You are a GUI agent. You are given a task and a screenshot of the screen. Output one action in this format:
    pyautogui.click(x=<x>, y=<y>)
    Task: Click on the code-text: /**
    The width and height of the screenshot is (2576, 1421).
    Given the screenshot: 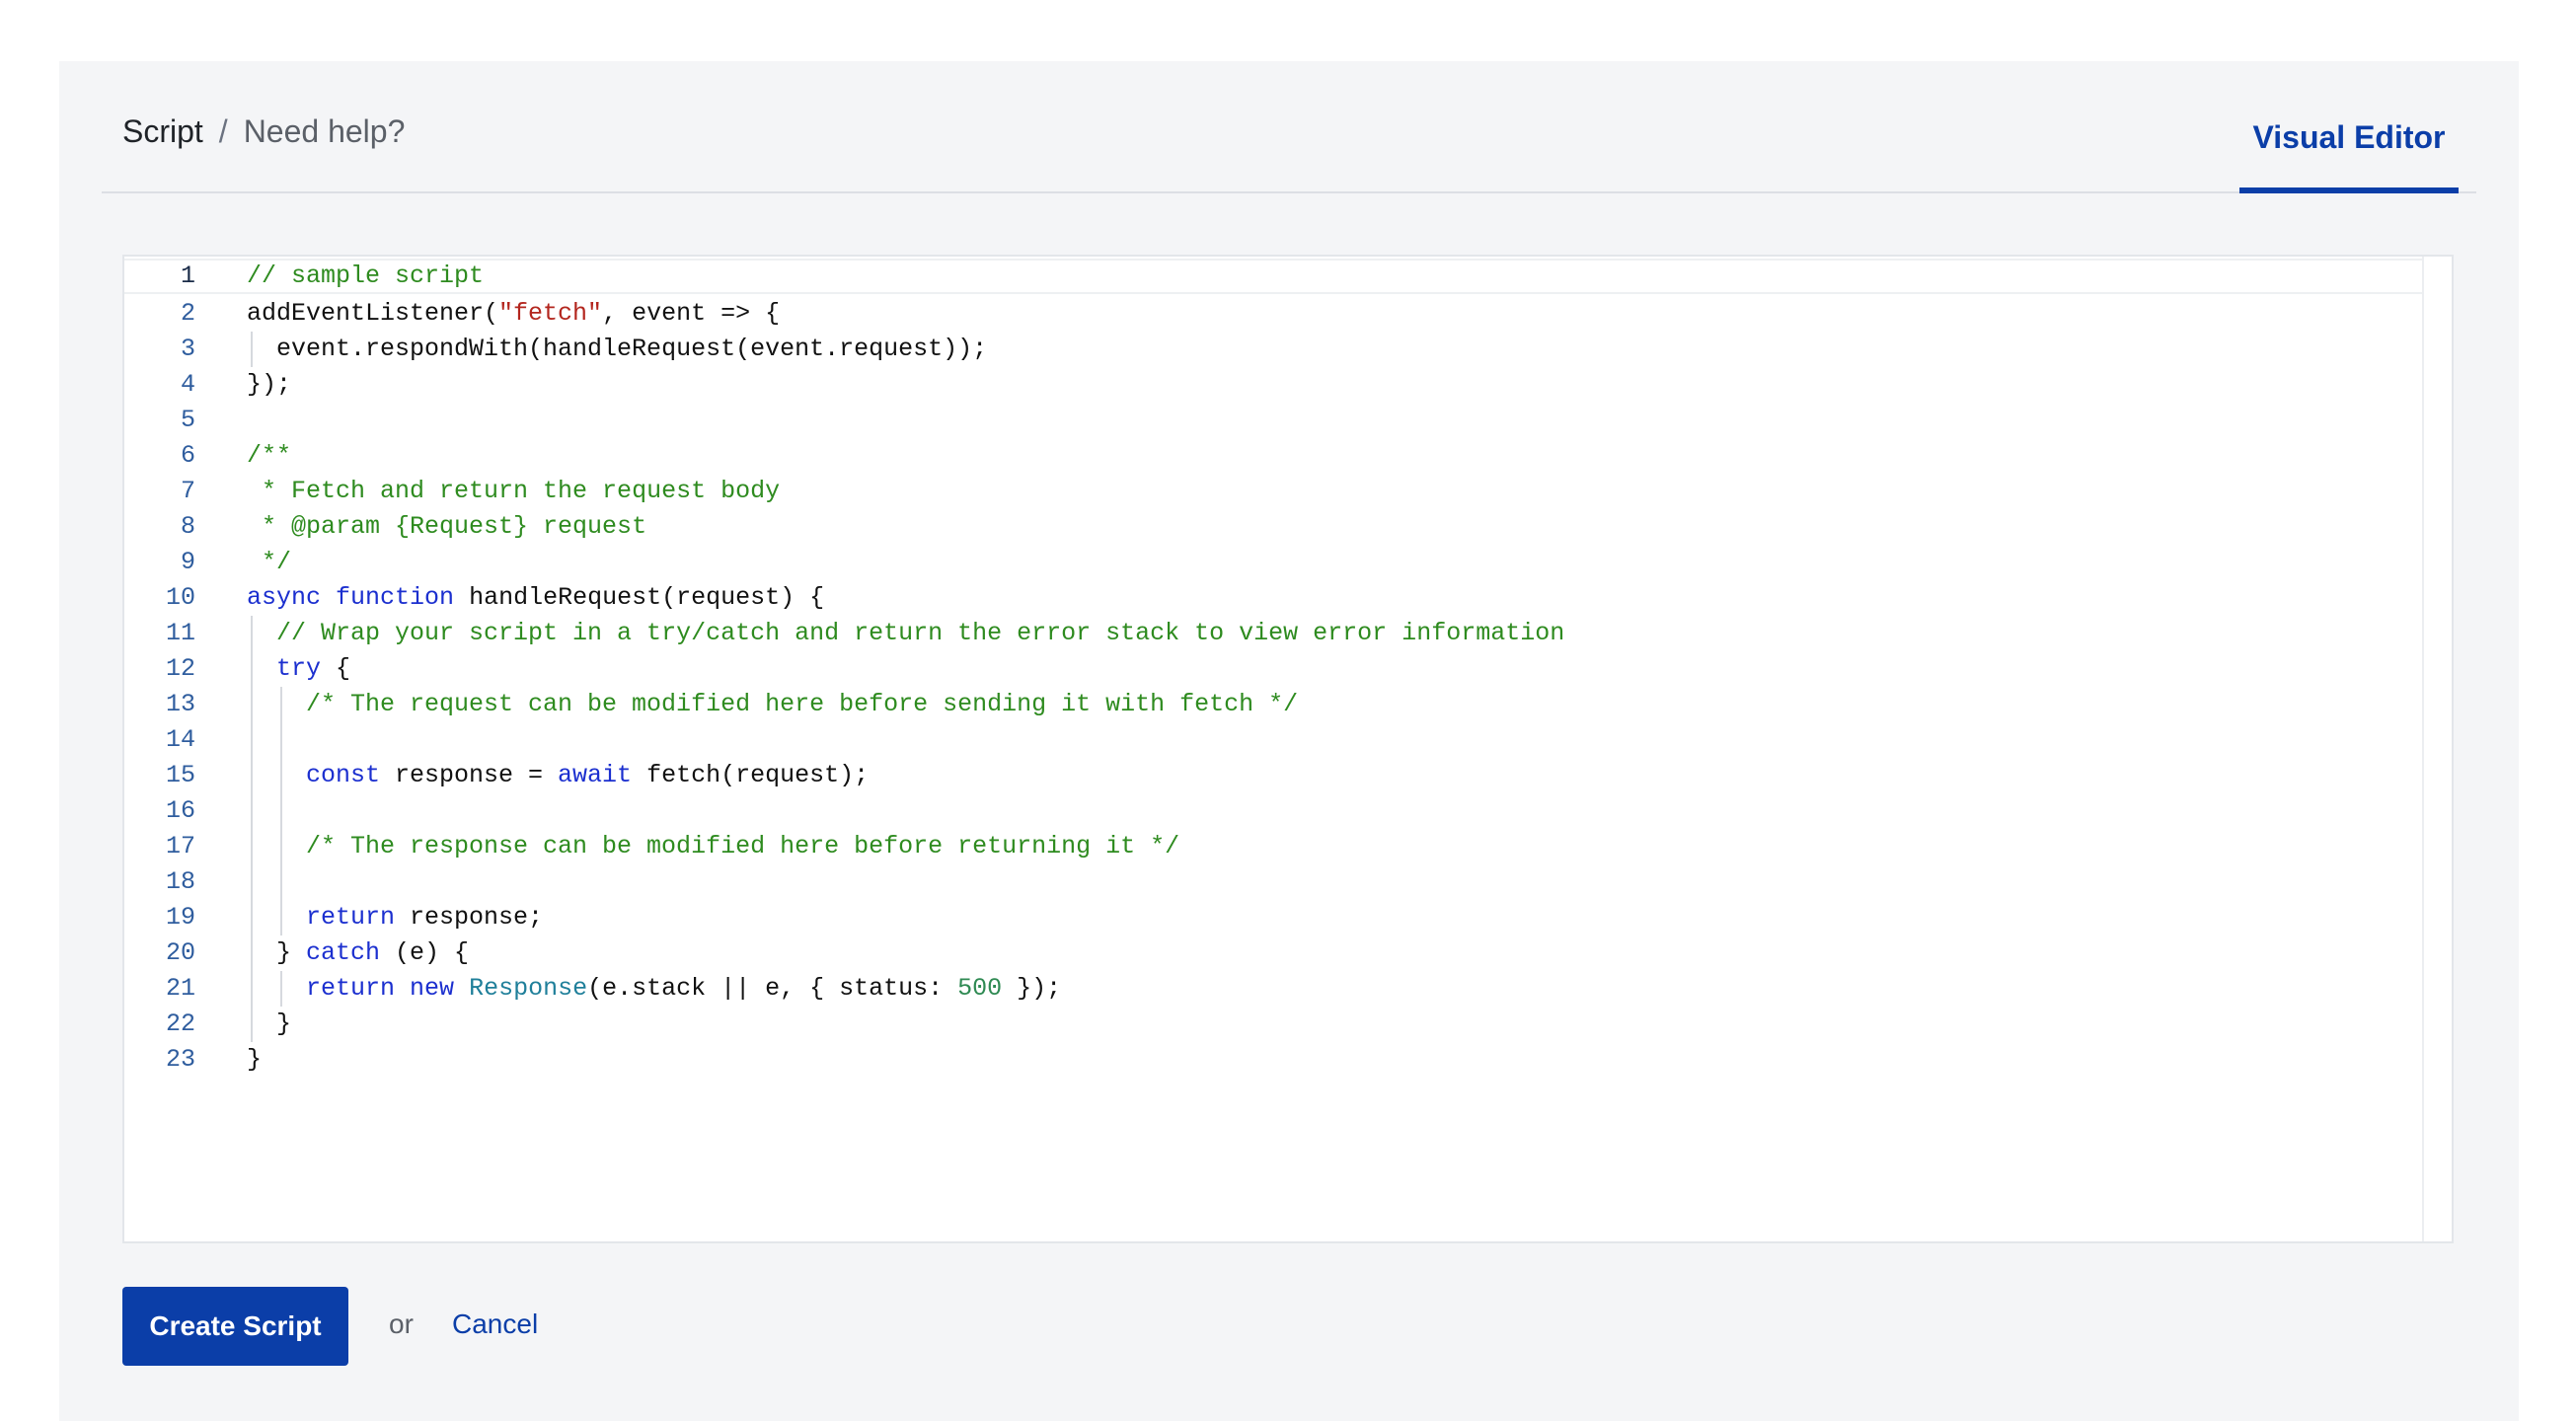 What is the action you would take?
    pyautogui.click(x=269, y=456)
    